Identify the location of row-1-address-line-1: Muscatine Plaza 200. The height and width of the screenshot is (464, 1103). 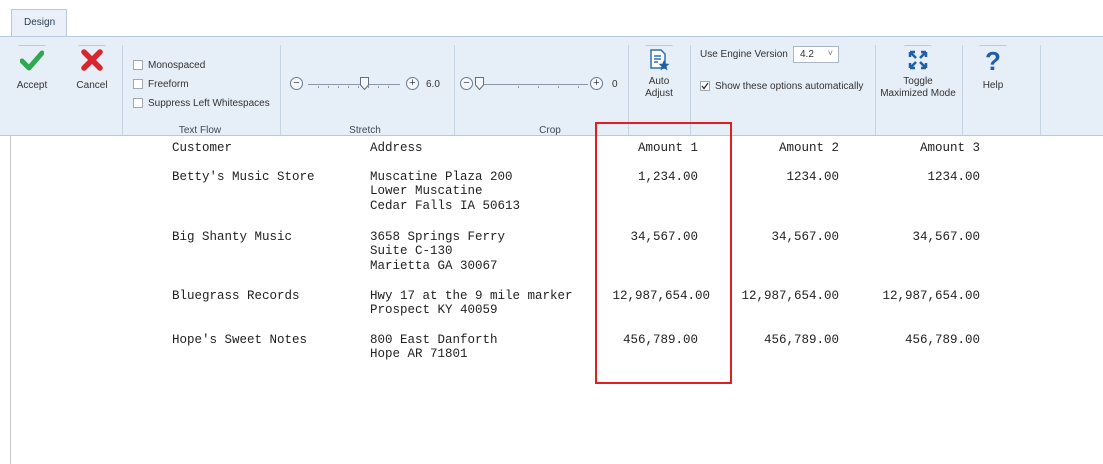
(441, 177).